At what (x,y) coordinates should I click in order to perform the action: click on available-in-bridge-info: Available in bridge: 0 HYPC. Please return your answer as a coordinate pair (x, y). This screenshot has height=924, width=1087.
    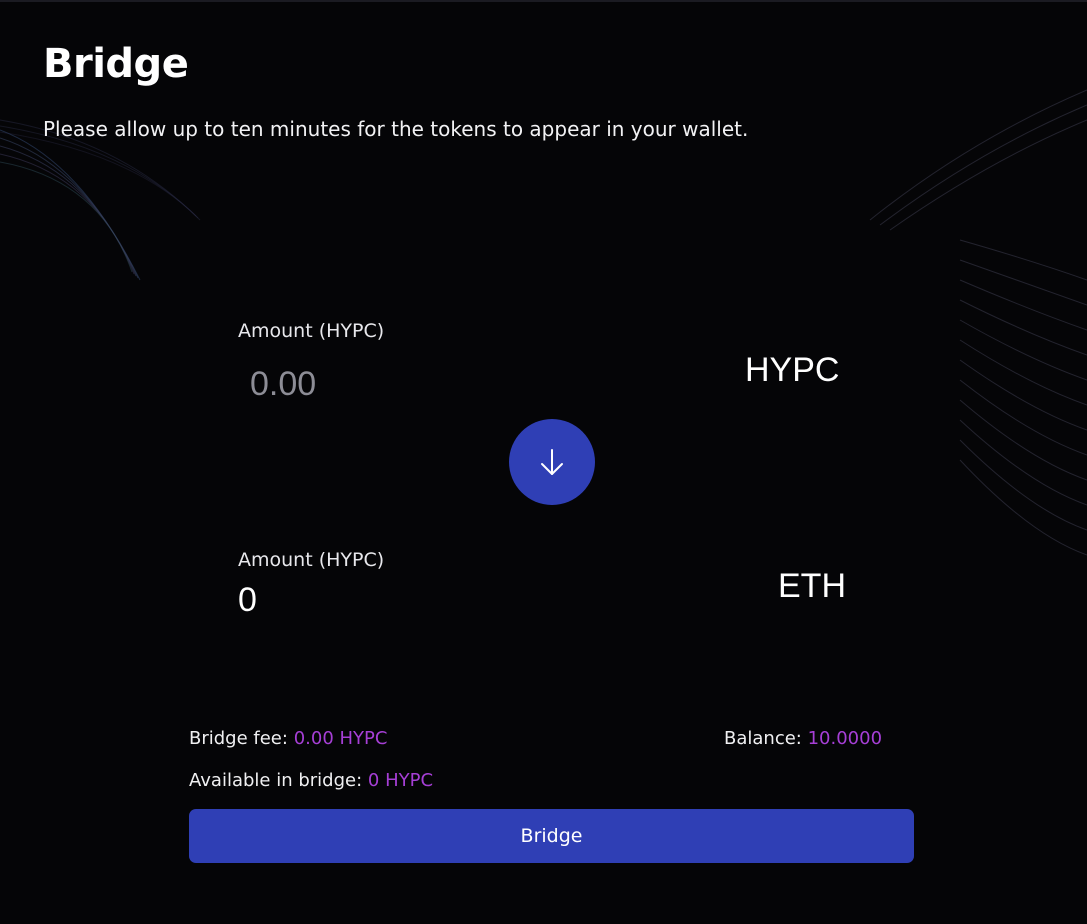
    Looking at the image, I should click on (311, 781).